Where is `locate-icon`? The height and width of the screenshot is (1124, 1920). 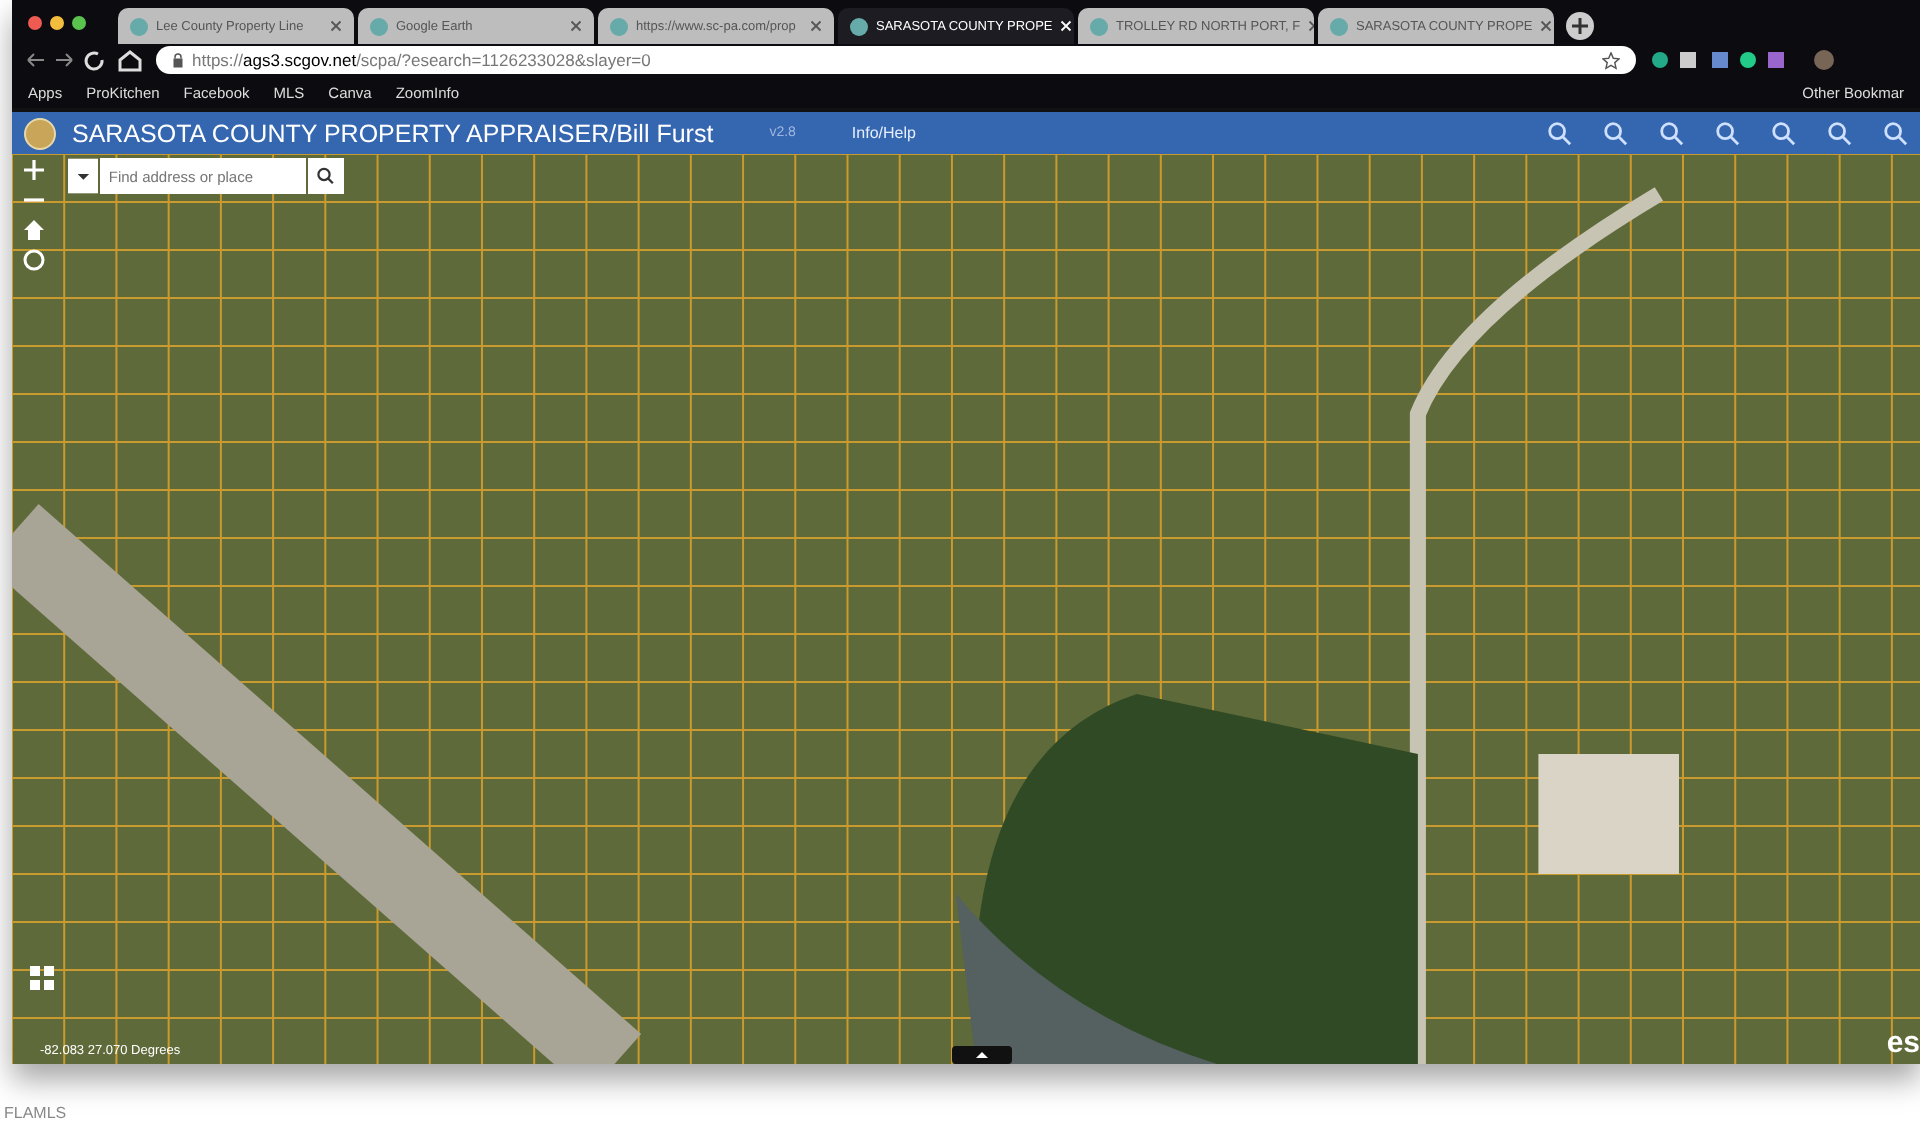
locate-icon is located at coordinates (34, 260).